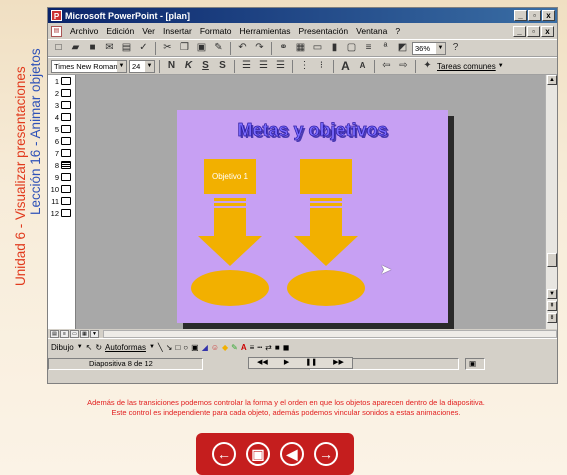 This screenshot has width=567, height=475. What do you see at coordinates (195, 347) in the screenshot?
I see `textbox-icon: ▣` at bounding box center [195, 347].